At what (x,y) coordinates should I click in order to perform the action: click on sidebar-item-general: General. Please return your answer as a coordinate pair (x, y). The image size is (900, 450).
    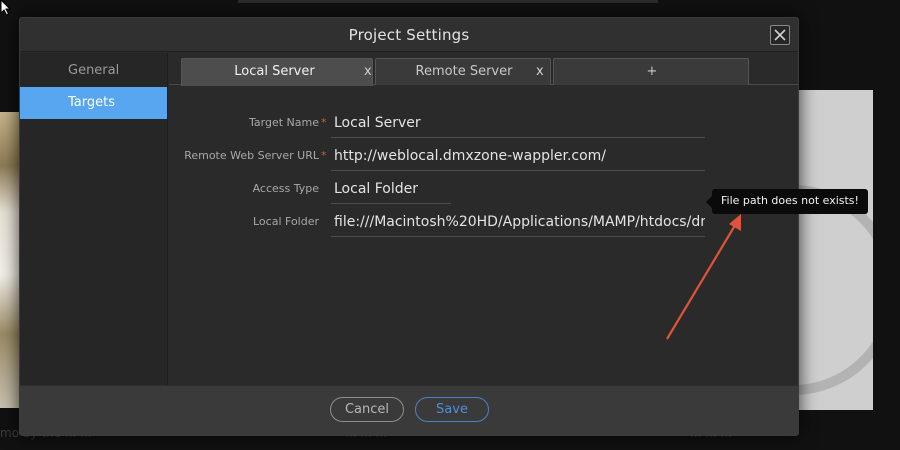
    Looking at the image, I should click on (93, 71).